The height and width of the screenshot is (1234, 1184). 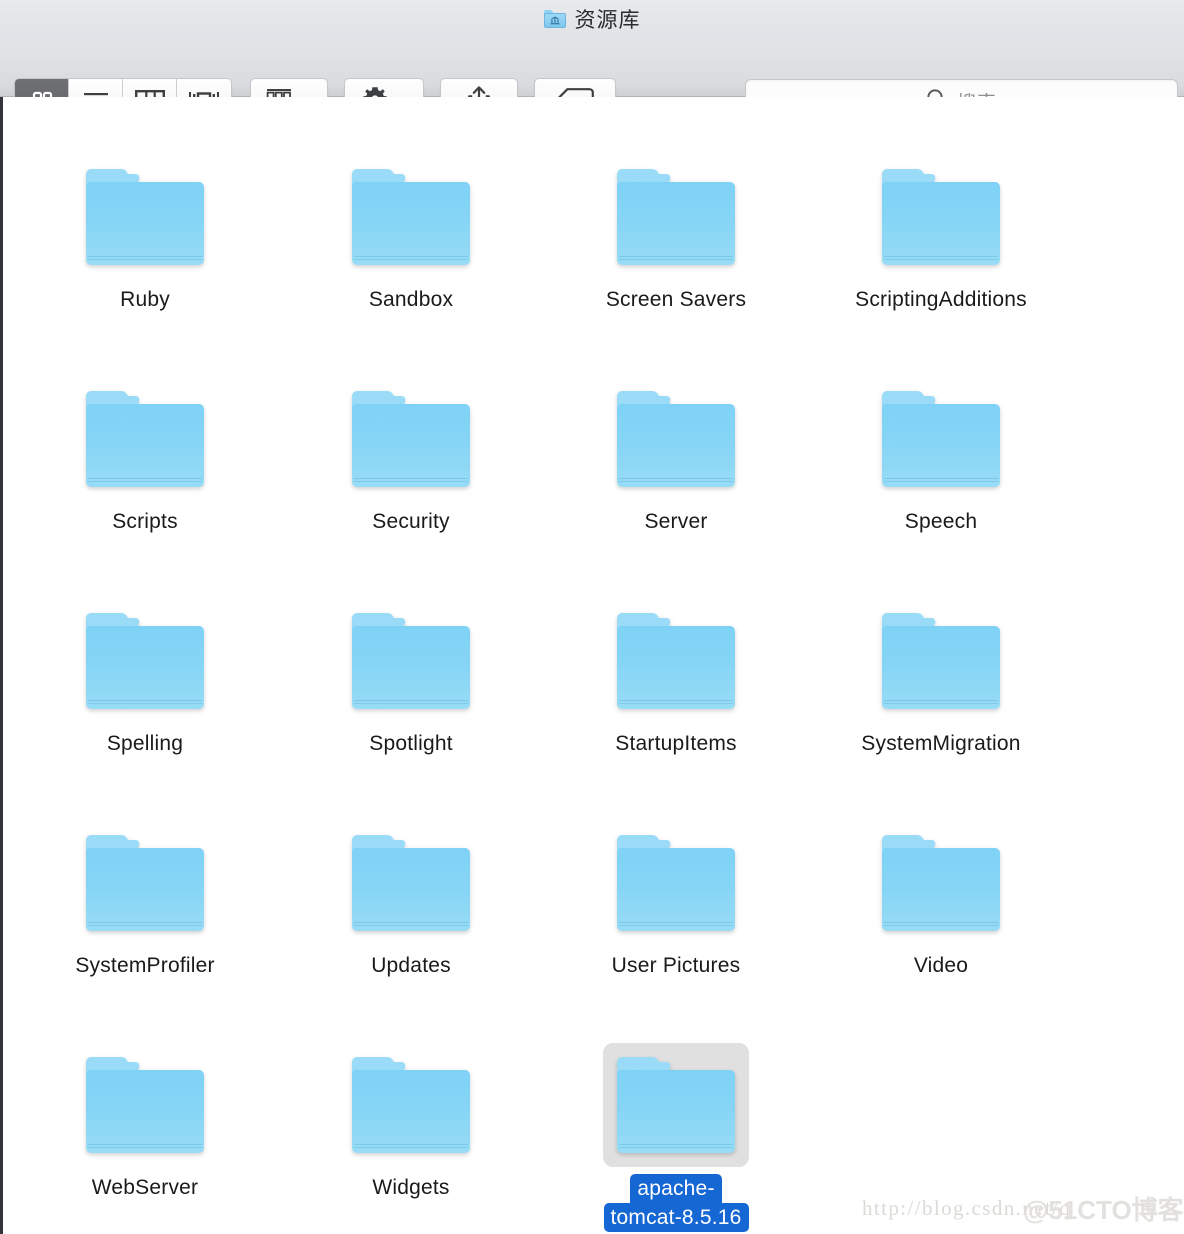 I want to click on title-group: 资源库, so click(x=592, y=19).